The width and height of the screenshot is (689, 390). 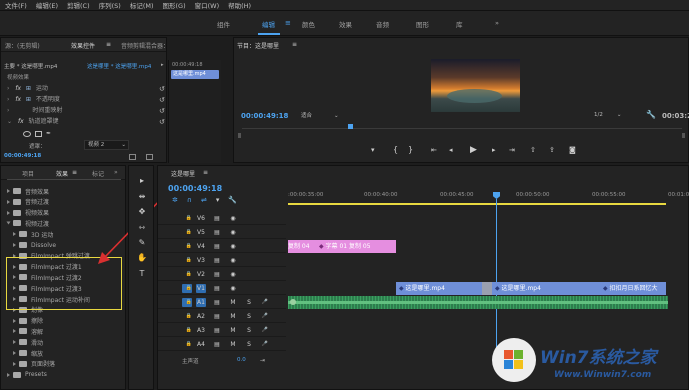 I want to click on timeline-timecode: 00:00:49:18, so click(x=195, y=188).